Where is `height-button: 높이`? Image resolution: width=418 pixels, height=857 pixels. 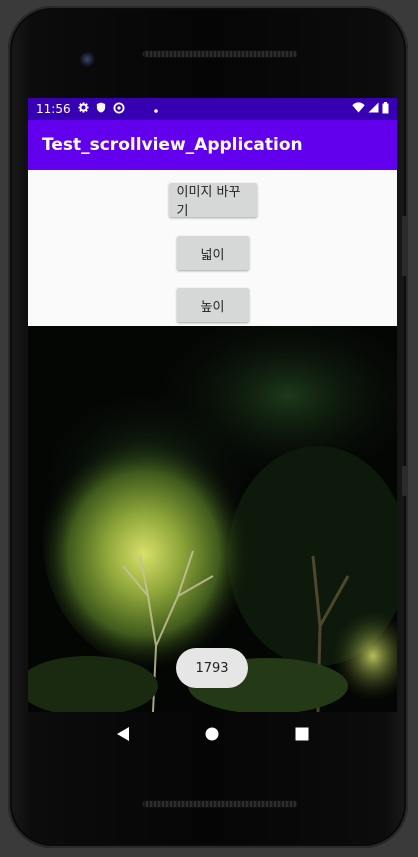
height-button: 높이 is located at coordinates (212, 305).